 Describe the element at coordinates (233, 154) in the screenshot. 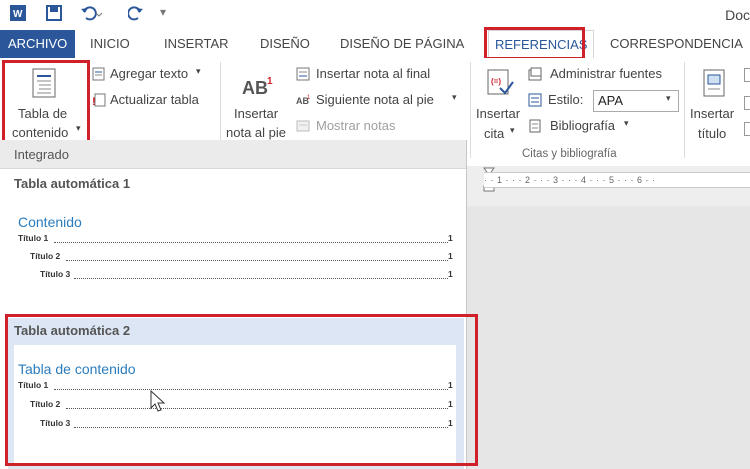

I see `gallery-section-header: Integrado` at that location.